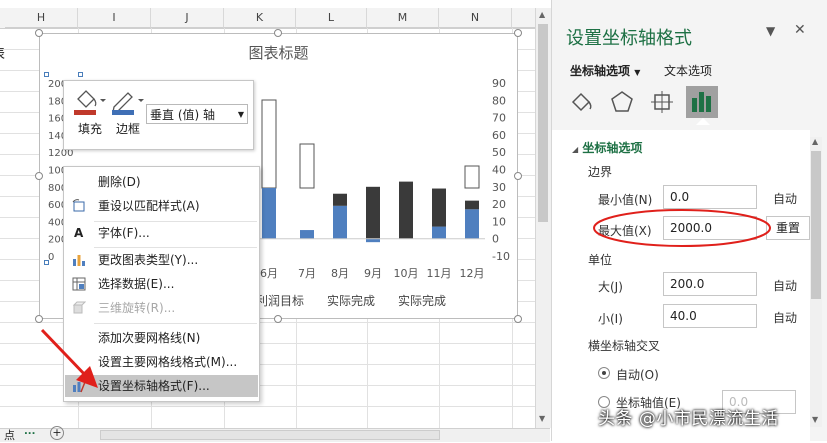 Image resolution: width=827 pixels, height=443 pixels. What do you see at coordinates (800, 30) in the screenshot?
I see `close-icon: ✕` at bounding box center [800, 30].